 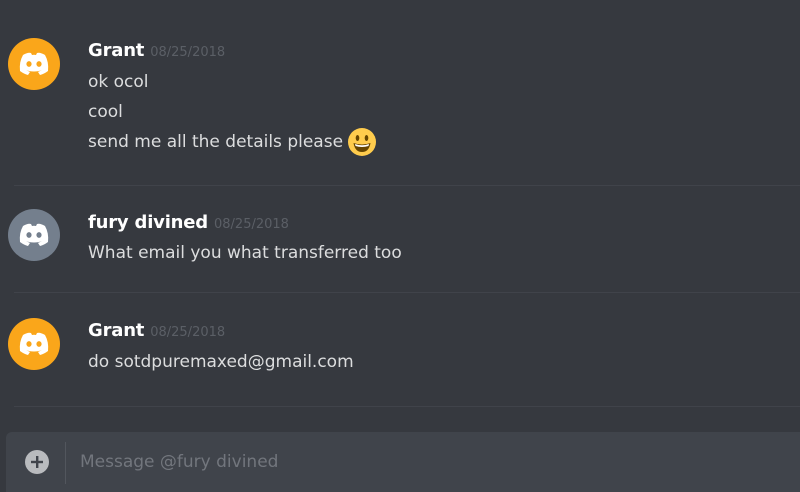 I want to click on message-text: ok ocol, so click(x=118, y=82).